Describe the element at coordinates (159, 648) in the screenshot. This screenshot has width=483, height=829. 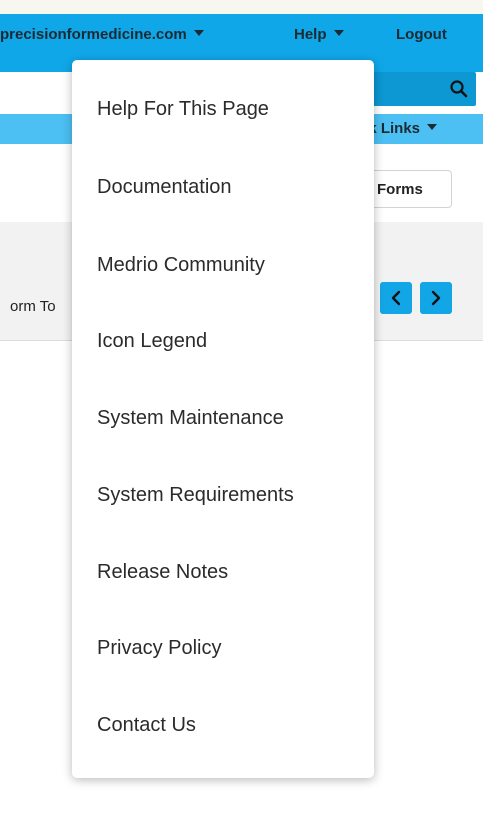
I see `menu-item-privacy-policy: Privacy Policy` at that location.